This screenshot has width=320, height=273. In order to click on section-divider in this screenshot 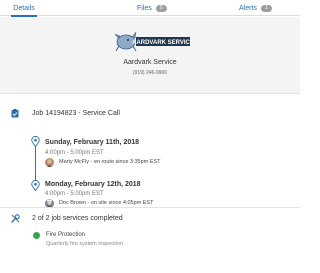, I will do `click(150, 207)`.